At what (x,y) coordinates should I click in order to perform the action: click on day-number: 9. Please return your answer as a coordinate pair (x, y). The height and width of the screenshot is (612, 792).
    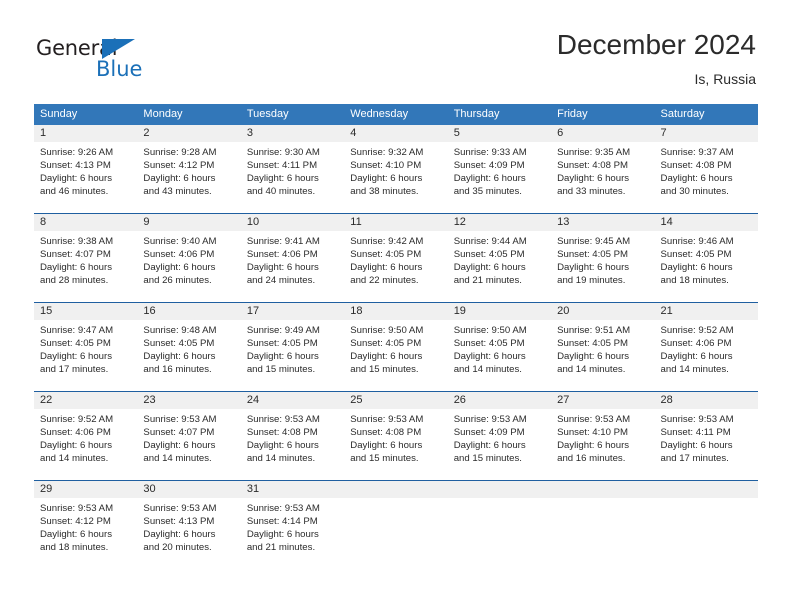
    Looking at the image, I should click on (188, 222).